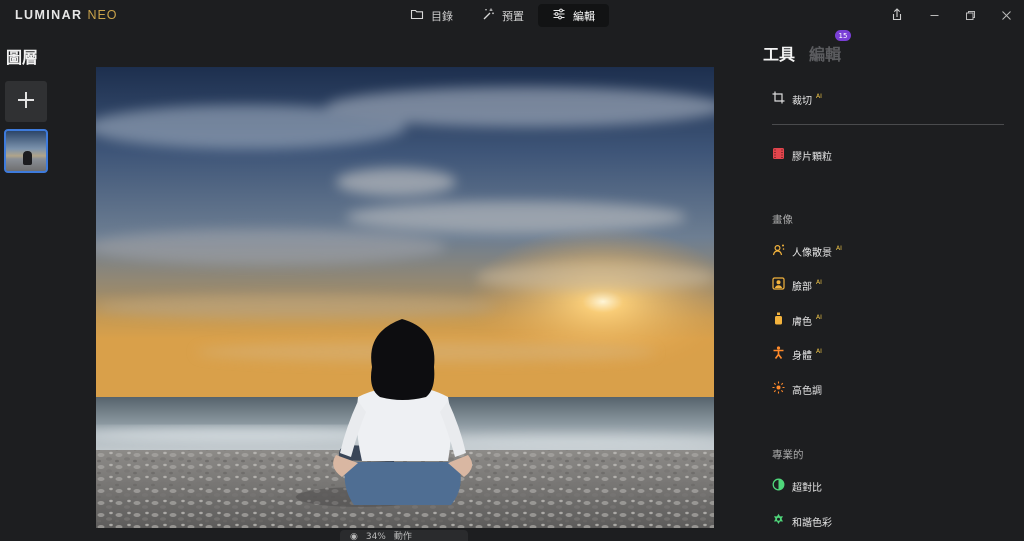  Describe the element at coordinates (778, 285) in the screenshot. I see `face-icon` at that location.